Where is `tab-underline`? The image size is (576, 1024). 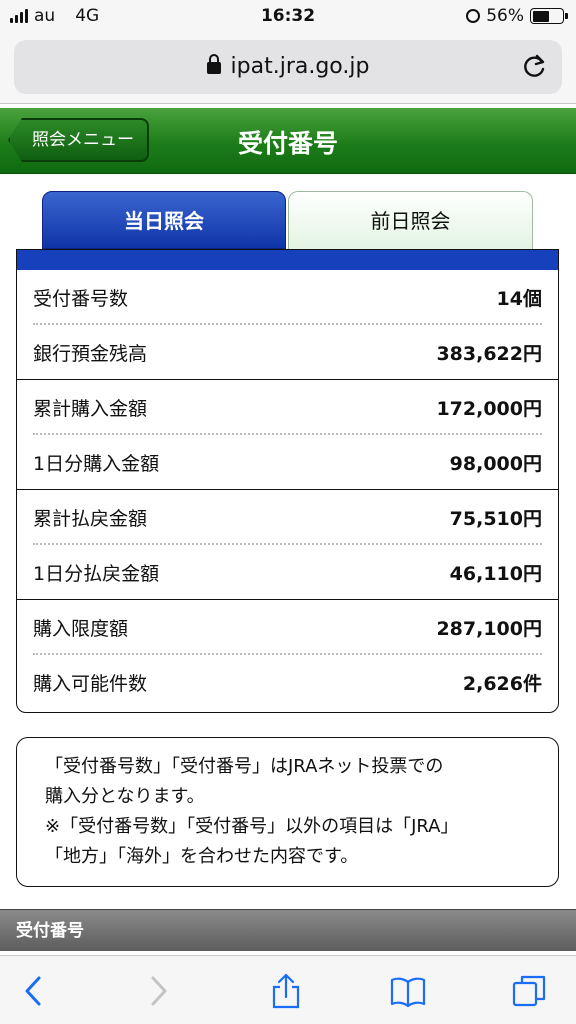 tab-underline is located at coordinates (287, 260).